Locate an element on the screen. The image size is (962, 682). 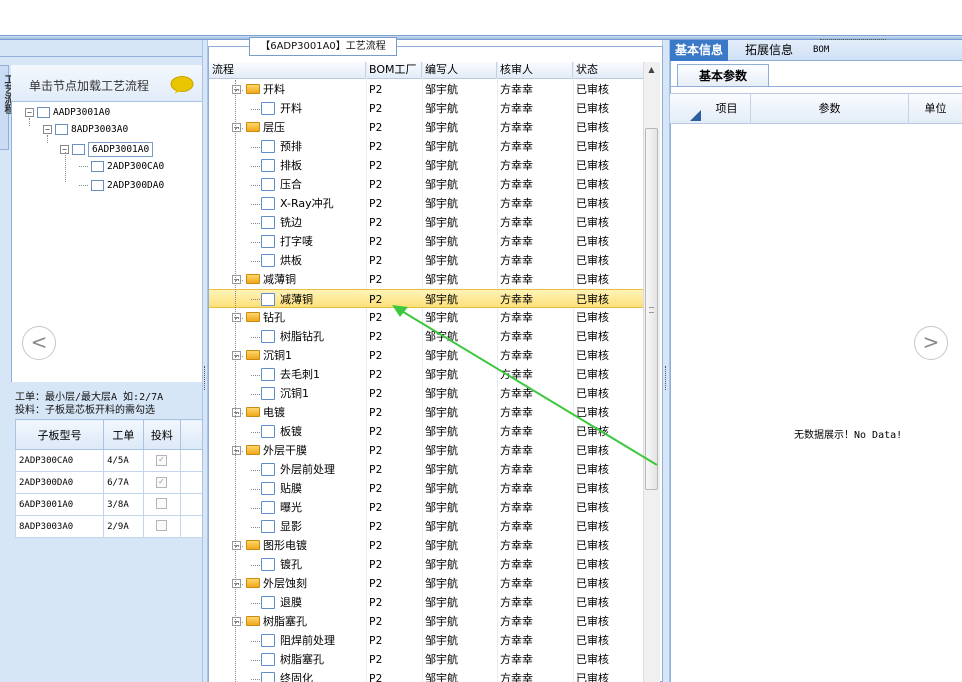
chat-bubble-icon is located at coordinates (182, 85).